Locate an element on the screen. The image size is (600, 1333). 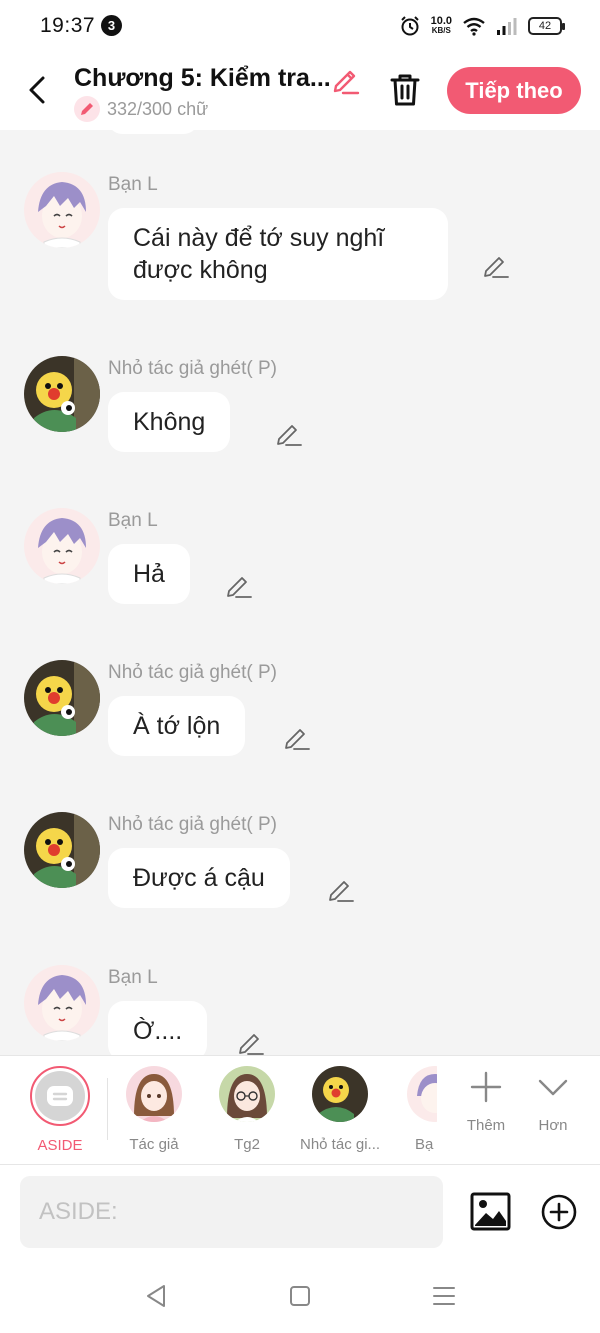
trash-icon is located at coordinates (405, 90).